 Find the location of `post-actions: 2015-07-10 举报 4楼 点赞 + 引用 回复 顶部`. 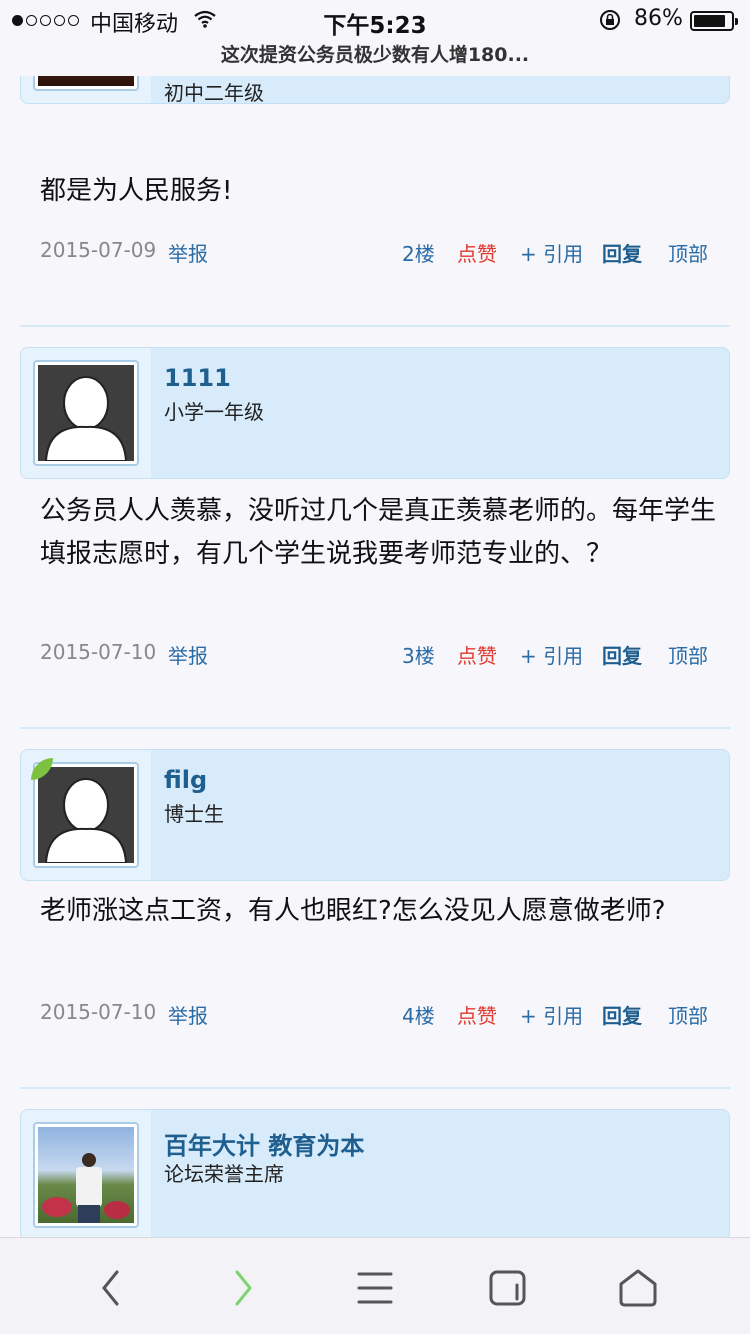

post-actions: 2015-07-10 举报 4楼 点赞 + 引用 回复 顶部 is located at coordinates (375, 1015).